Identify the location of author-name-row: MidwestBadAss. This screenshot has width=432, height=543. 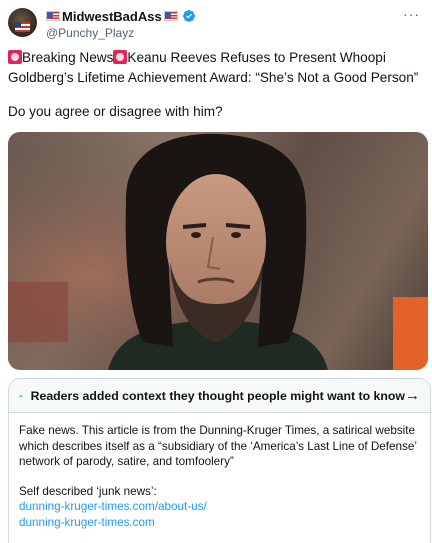
(121, 16).